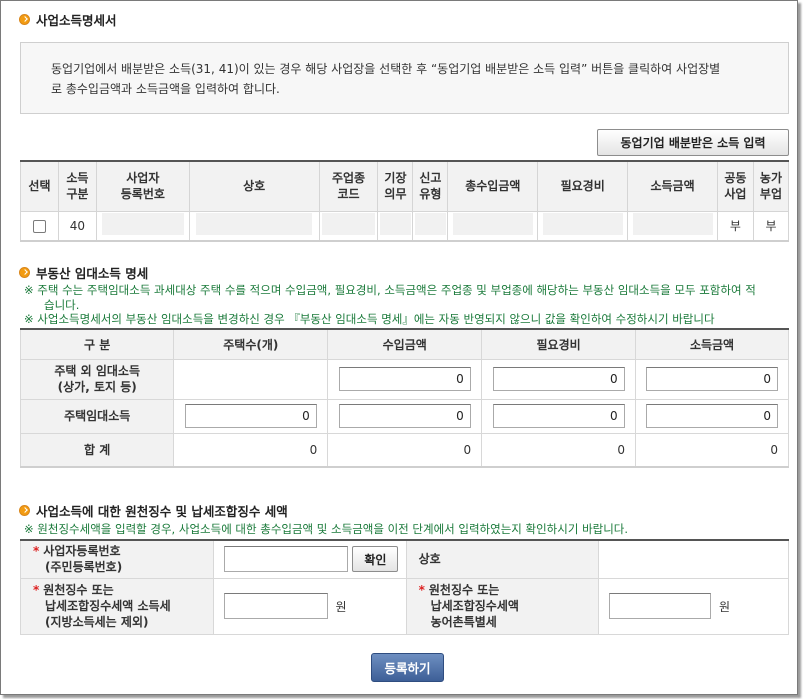 Image resolution: width=803 pixels, height=699 pixels. Describe the element at coordinates (142, 226) in the screenshot. I see `row-bizno-masked` at that location.